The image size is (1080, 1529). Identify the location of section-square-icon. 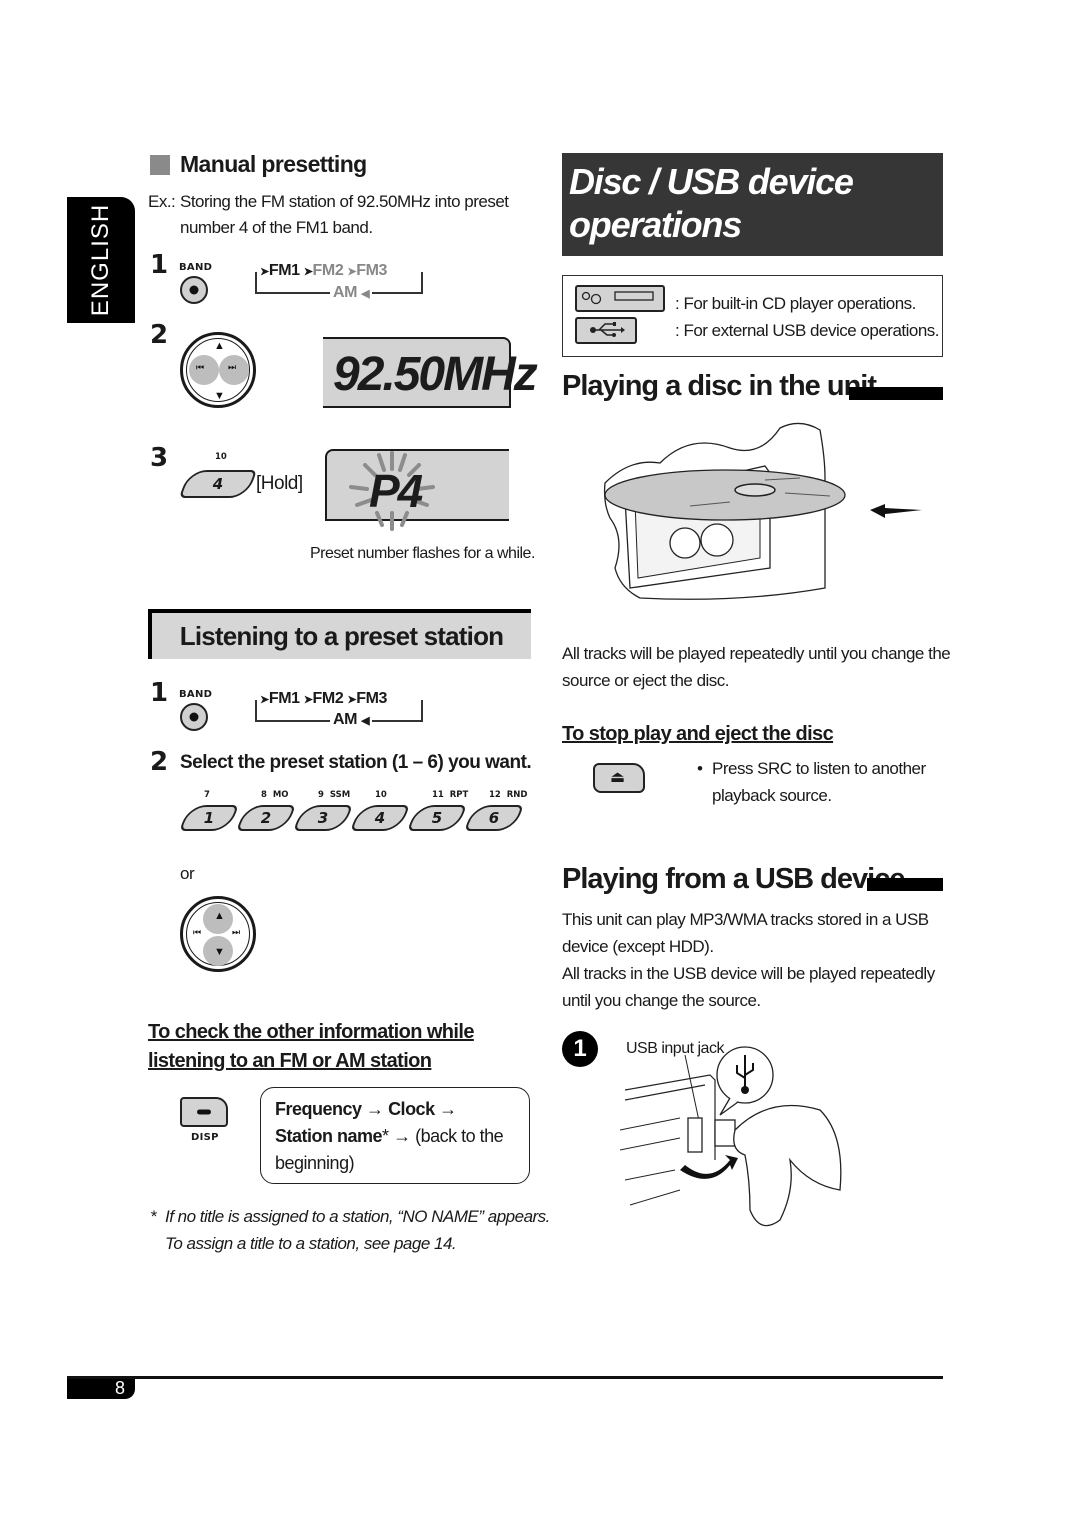
(160, 165).